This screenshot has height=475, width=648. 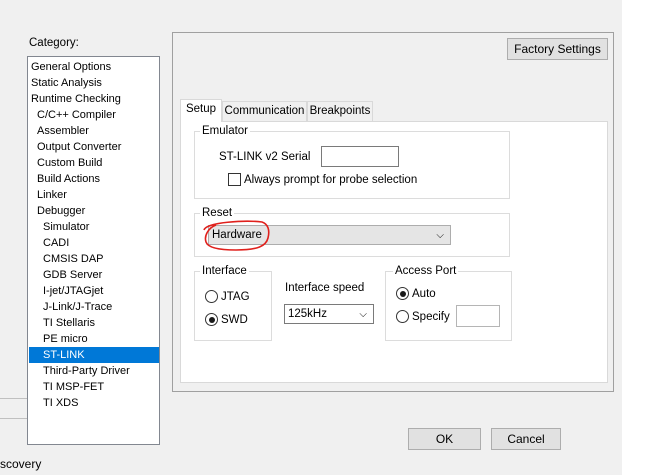 I want to click on list-item-label: Runtime Checking, so click(x=76, y=99).